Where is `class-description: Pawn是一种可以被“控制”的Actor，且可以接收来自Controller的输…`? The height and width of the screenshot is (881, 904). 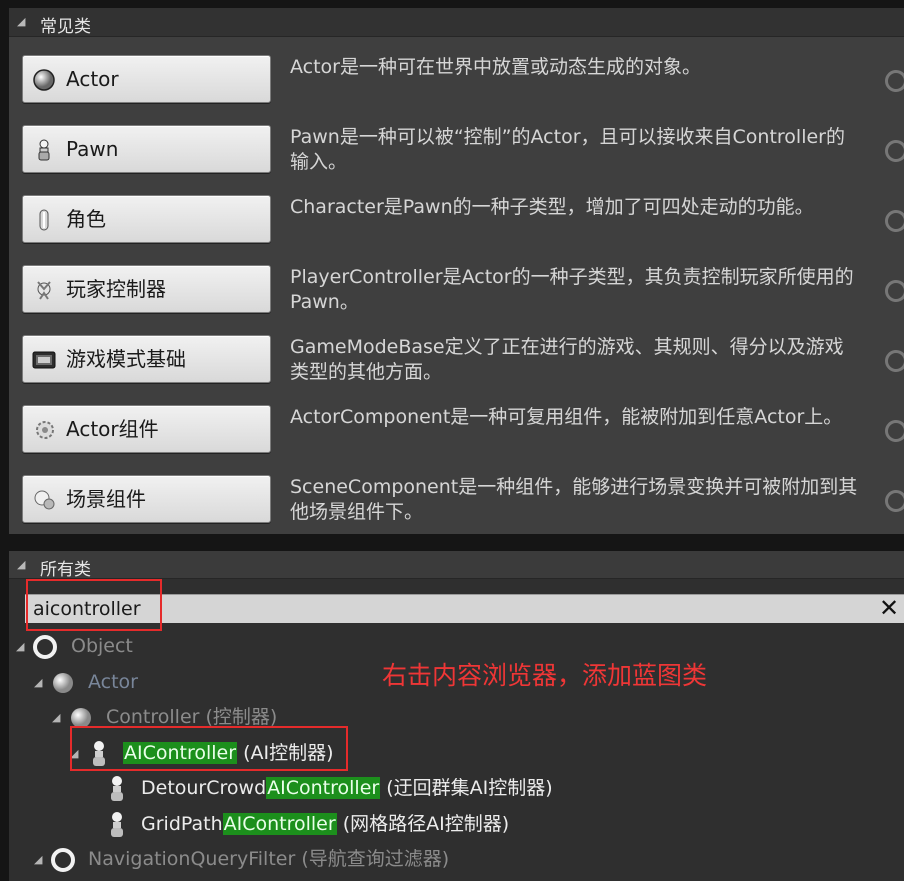
class-description: Pawn是一种可以被“控制”的Actor，且可以接收来自Controller的输… is located at coordinates (567, 149).